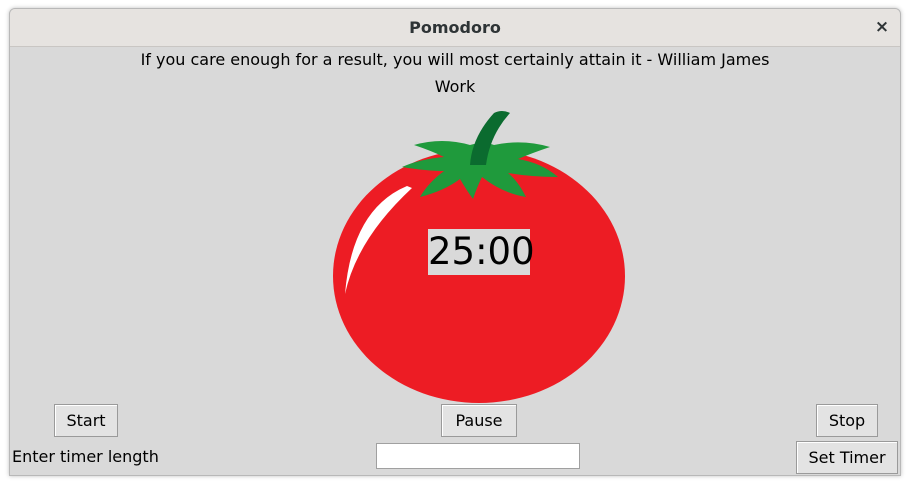  I want to click on title-bar: Pomodoro ×, so click(455, 28).